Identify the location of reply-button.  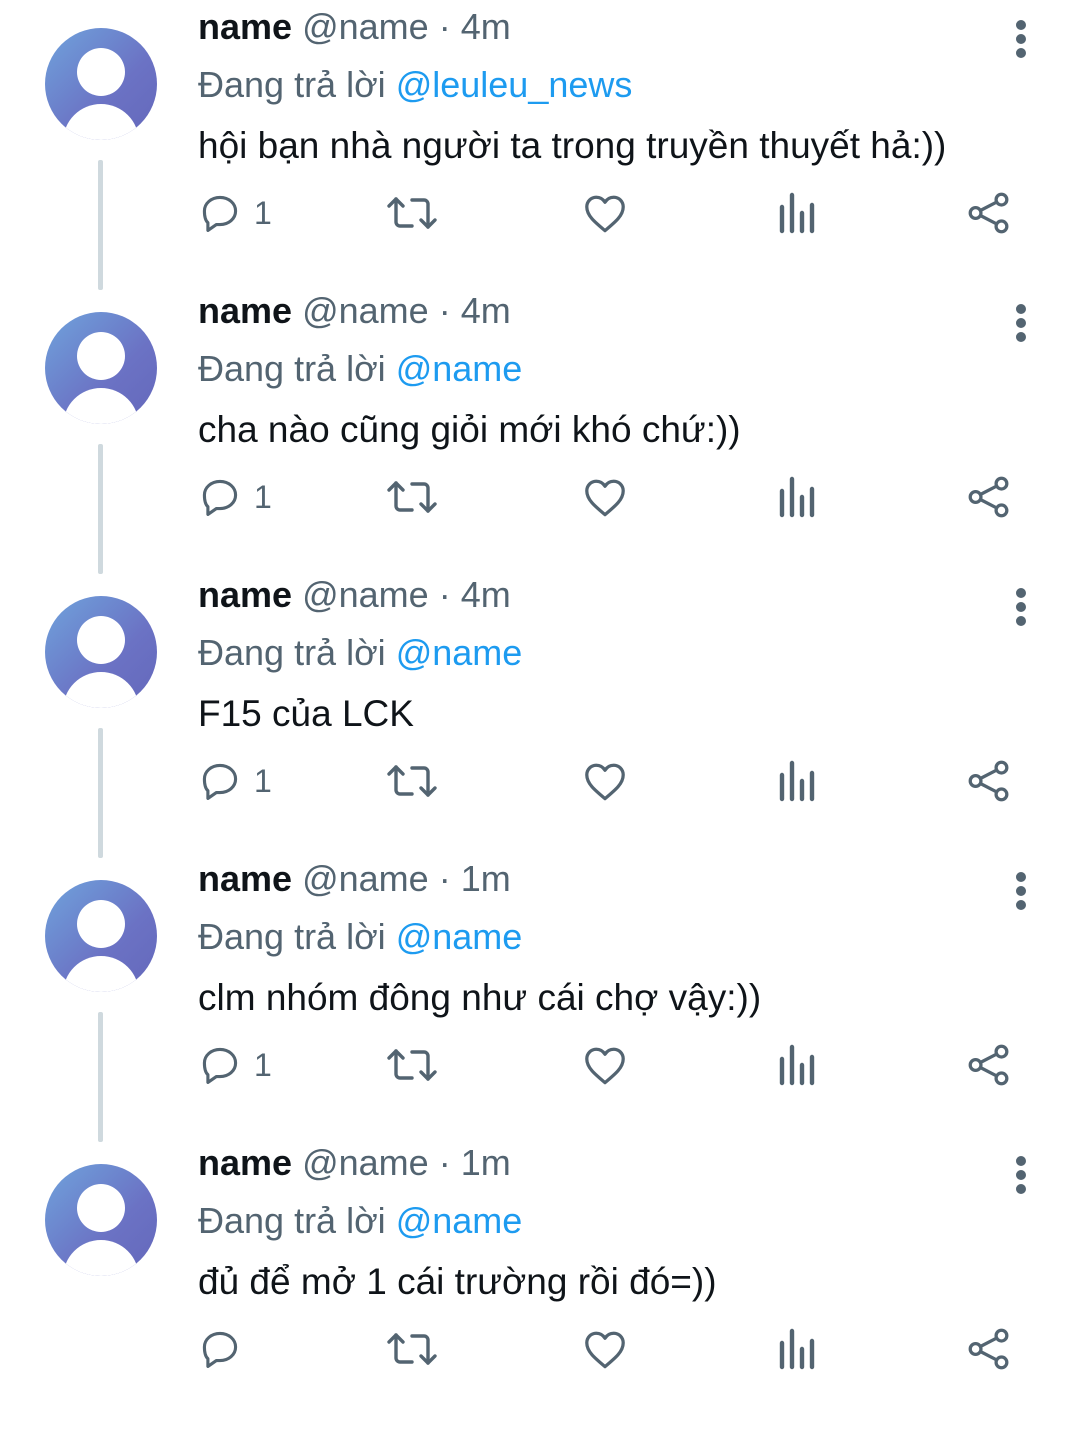
(226, 1349).